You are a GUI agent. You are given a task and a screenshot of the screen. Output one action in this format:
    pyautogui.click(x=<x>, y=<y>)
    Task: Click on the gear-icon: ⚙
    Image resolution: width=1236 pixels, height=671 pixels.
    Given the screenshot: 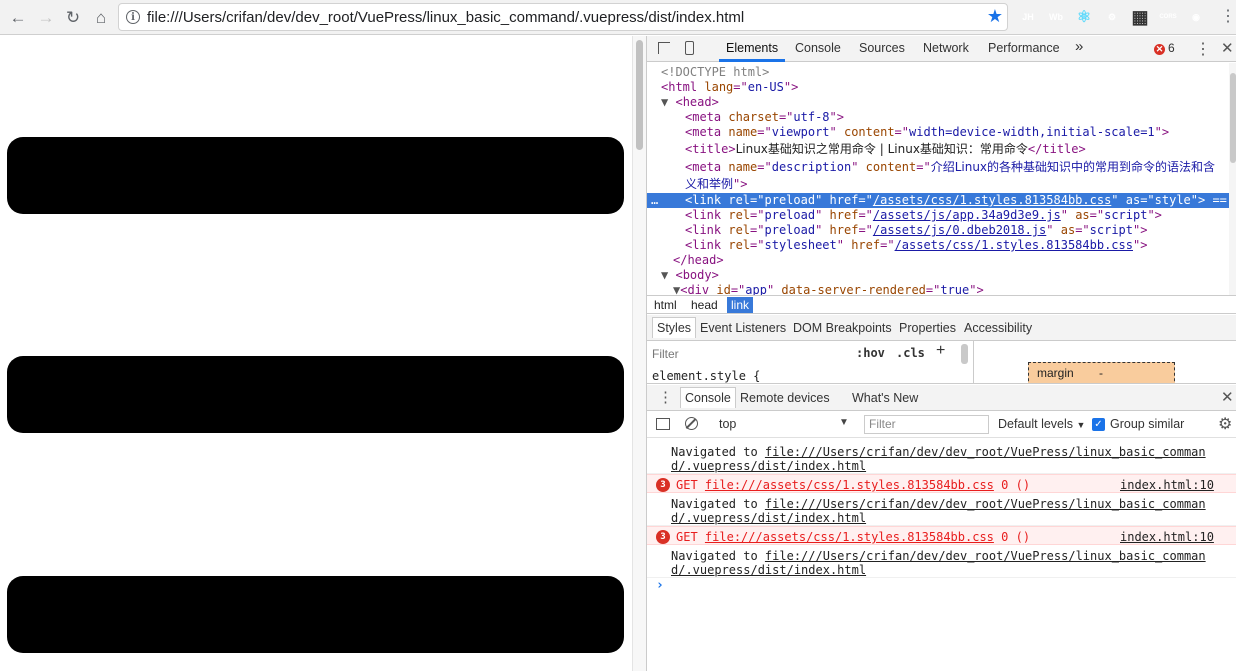 What is the action you would take?
    pyautogui.click(x=1225, y=424)
    